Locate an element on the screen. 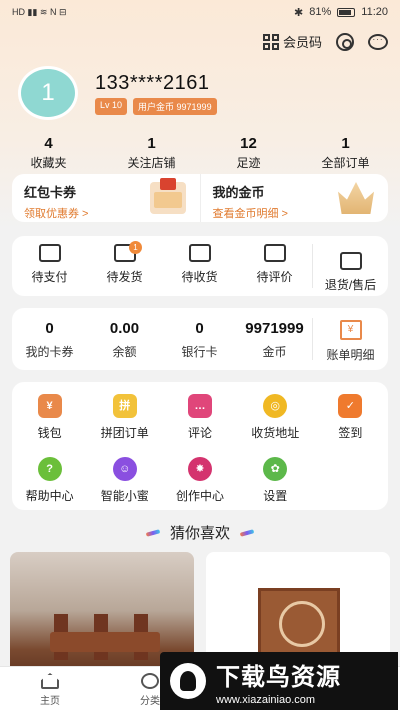 The height and width of the screenshot is (711, 400). orders-card: 待支付 1 待发货 待收货 待评价 退货/售后 is located at coordinates (200, 266).